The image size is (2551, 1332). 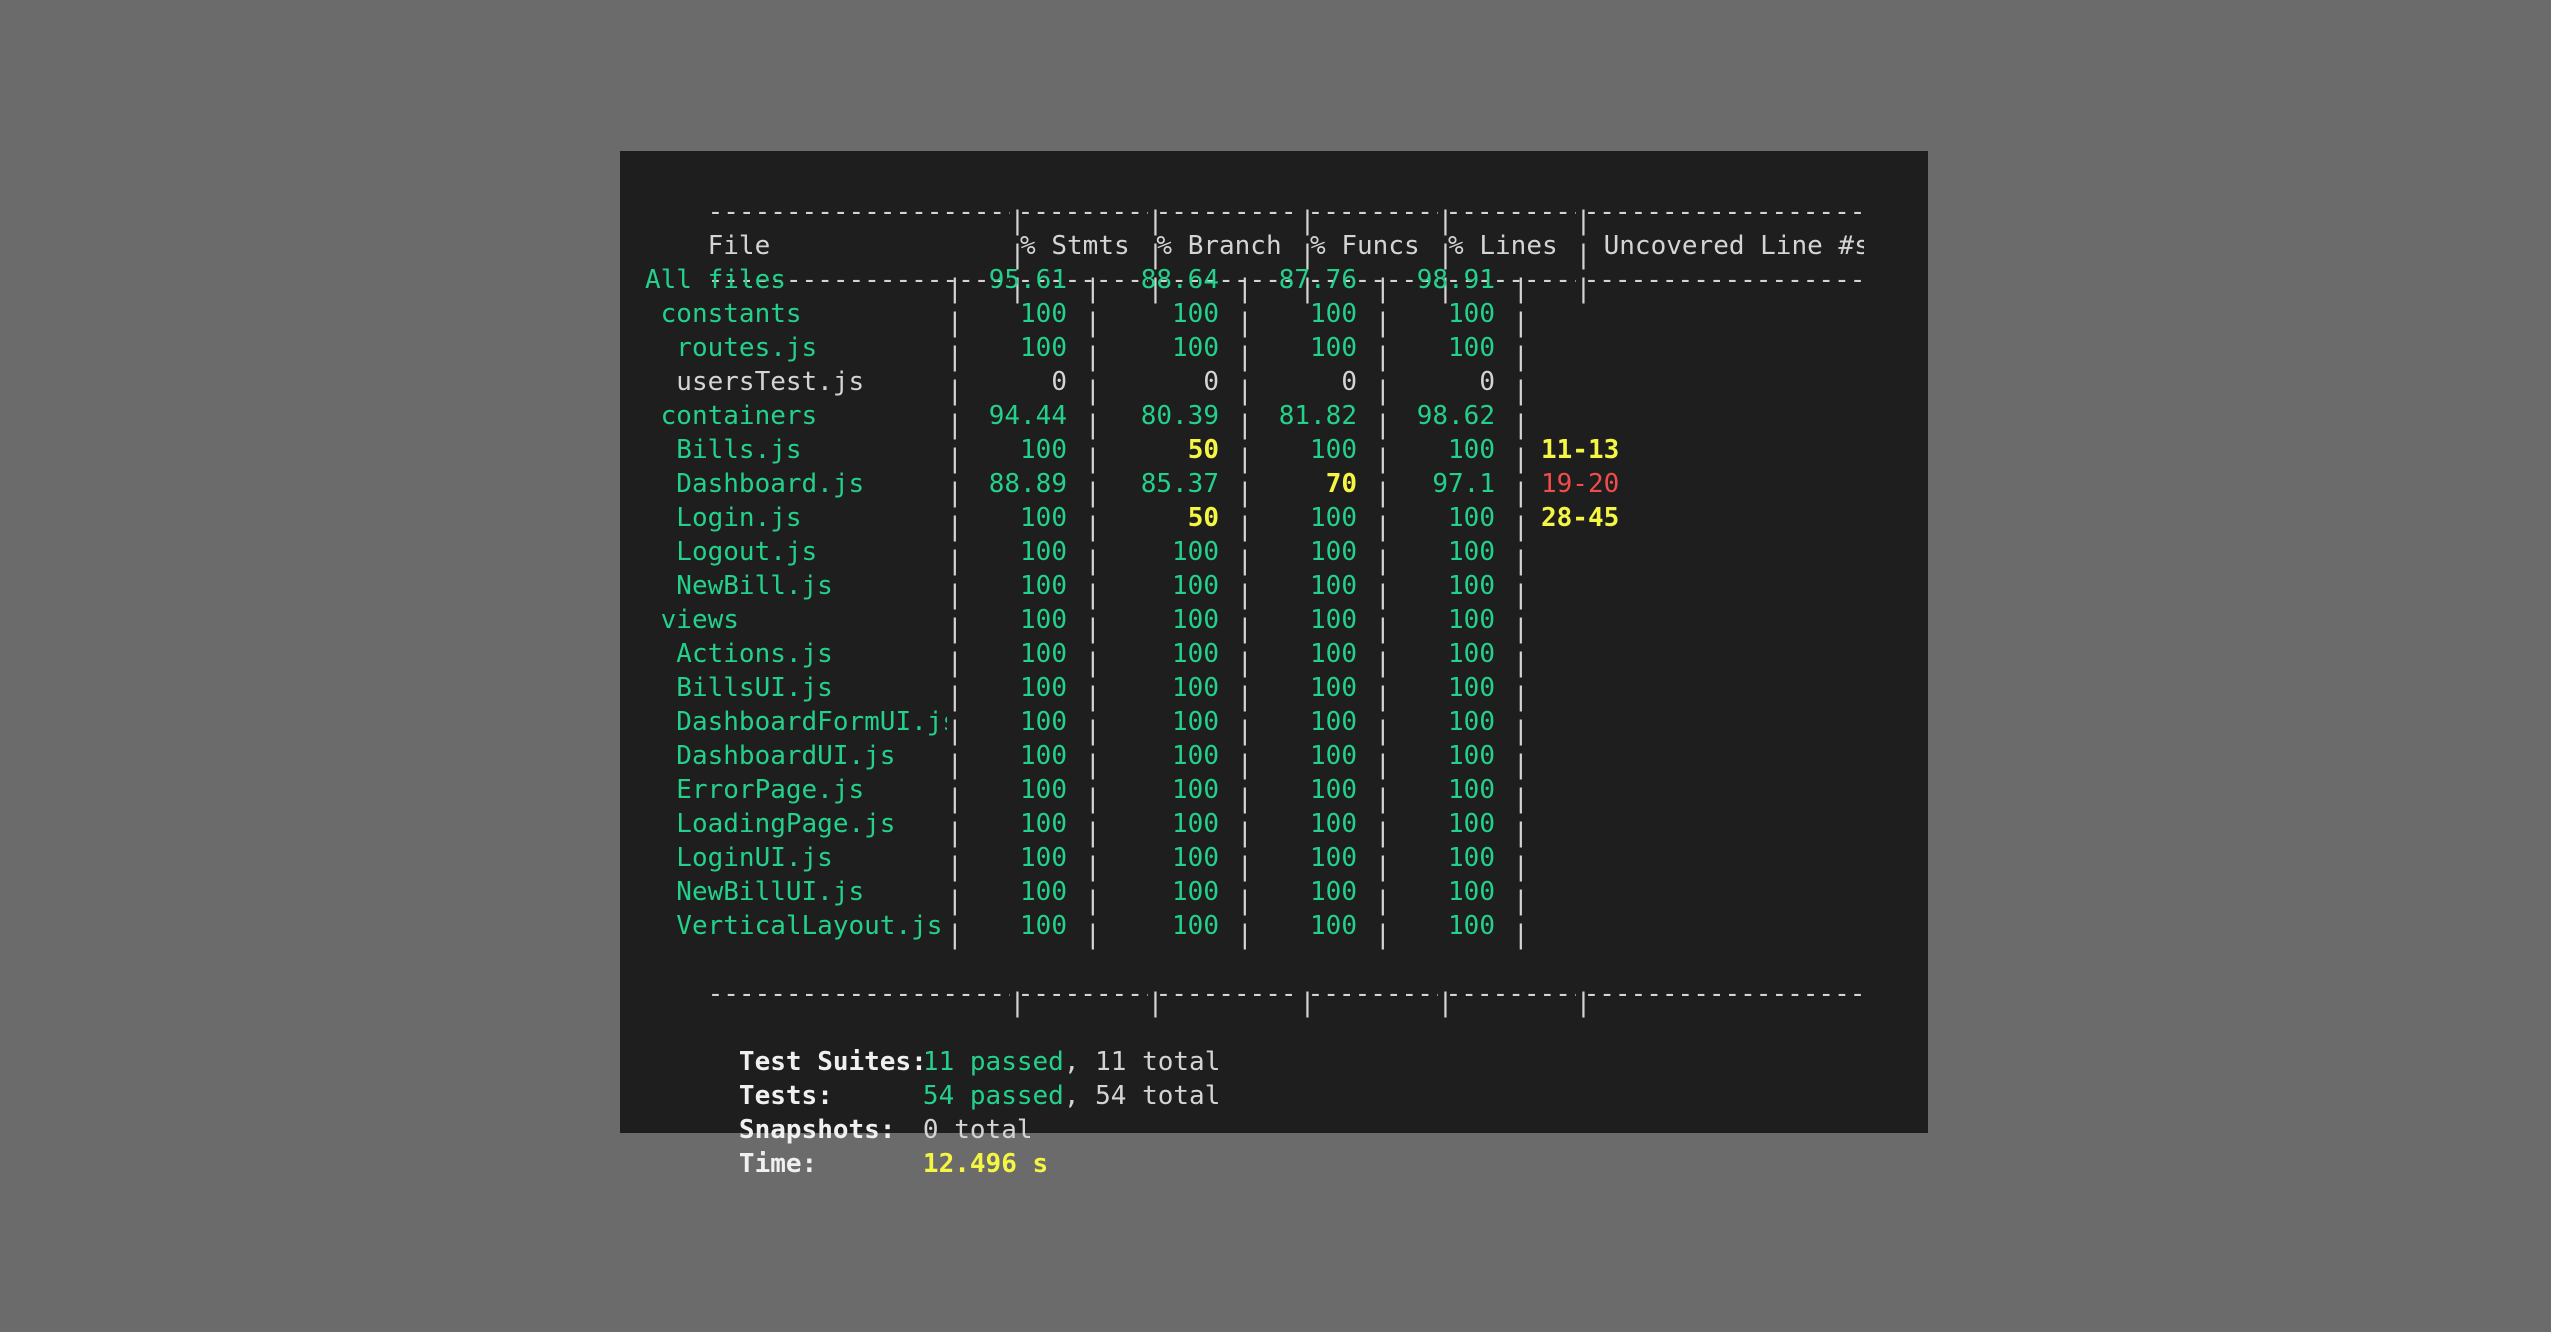 I want to click on header-branch: % Branch, so click(x=1219, y=246).